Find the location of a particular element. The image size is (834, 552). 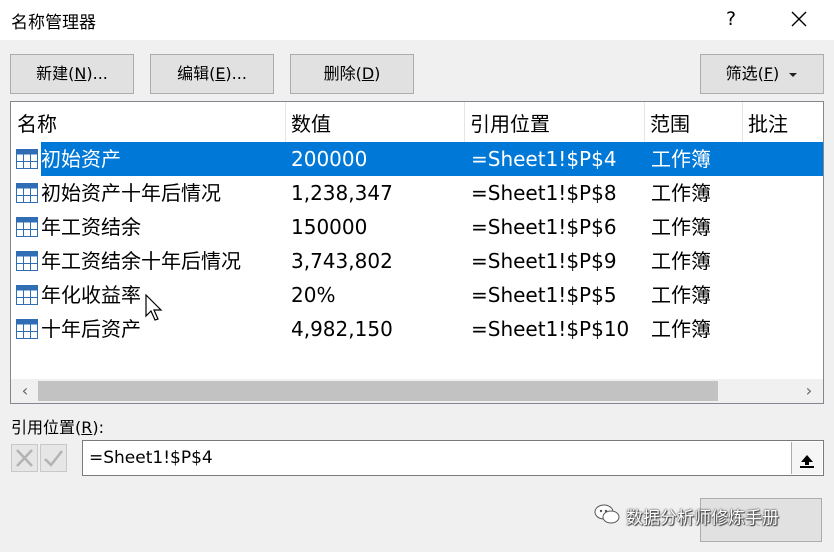

collapse-arrow-icon is located at coordinates (807, 461).